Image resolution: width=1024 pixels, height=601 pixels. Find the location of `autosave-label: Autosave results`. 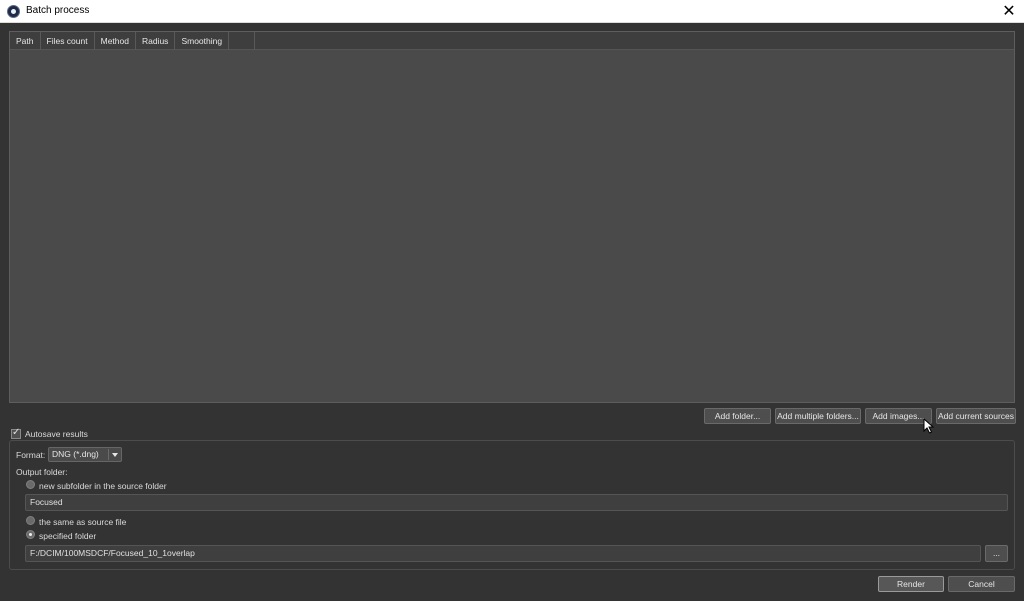

autosave-label: Autosave results is located at coordinates (56, 434).